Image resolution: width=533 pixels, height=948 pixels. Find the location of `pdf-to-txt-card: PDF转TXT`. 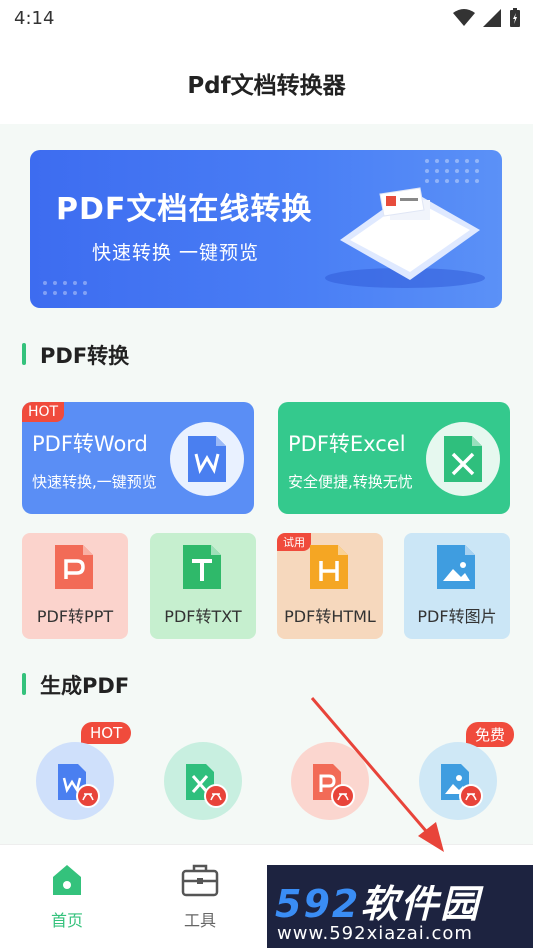

pdf-to-txt-card: PDF转TXT is located at coordinates (203, 586).